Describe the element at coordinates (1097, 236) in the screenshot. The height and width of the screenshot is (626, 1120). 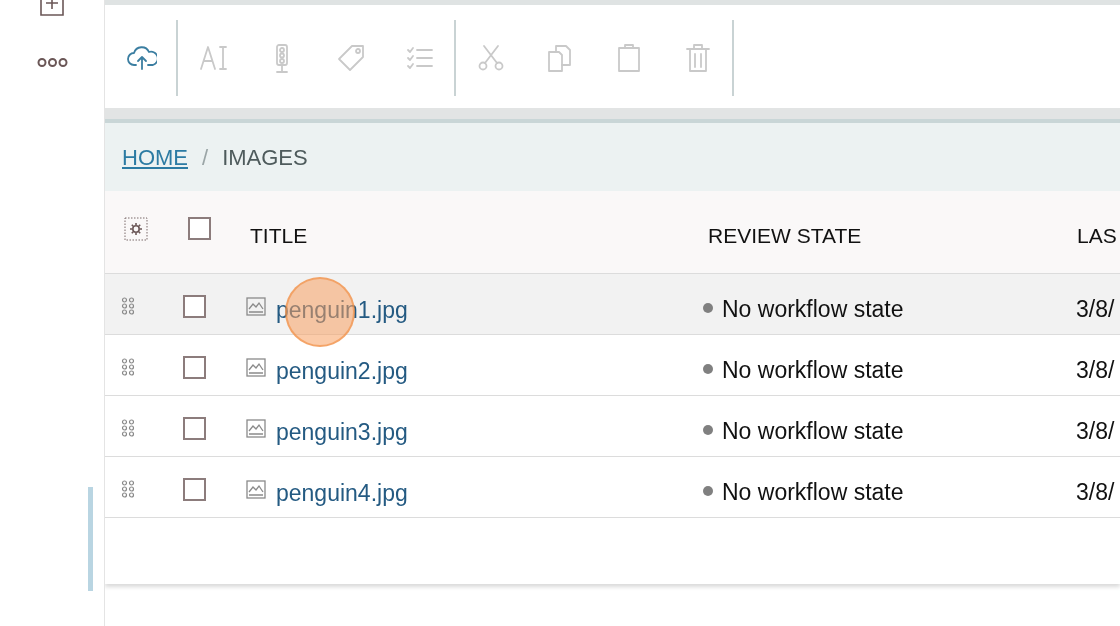
I see `column-header: LAS` at that location.